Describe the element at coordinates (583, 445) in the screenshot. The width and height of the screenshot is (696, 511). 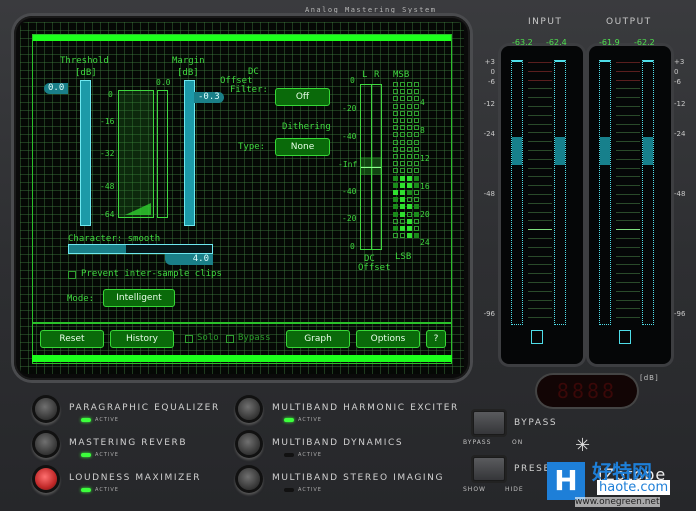
I see `izotope-star-icon: ✳` at that location.